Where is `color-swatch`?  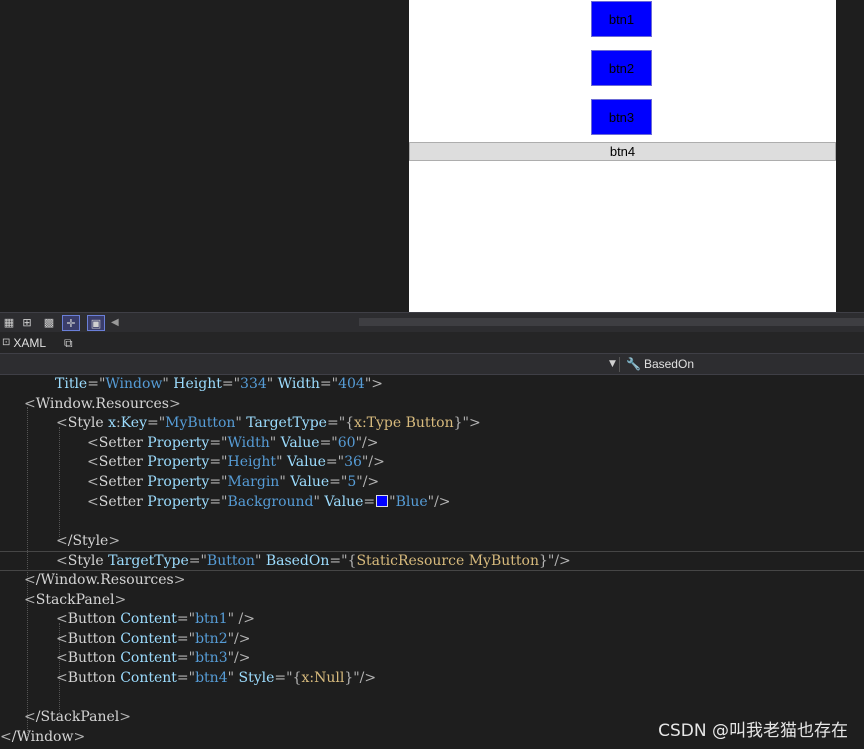 color-swatch is located at coordinates (382, 500).